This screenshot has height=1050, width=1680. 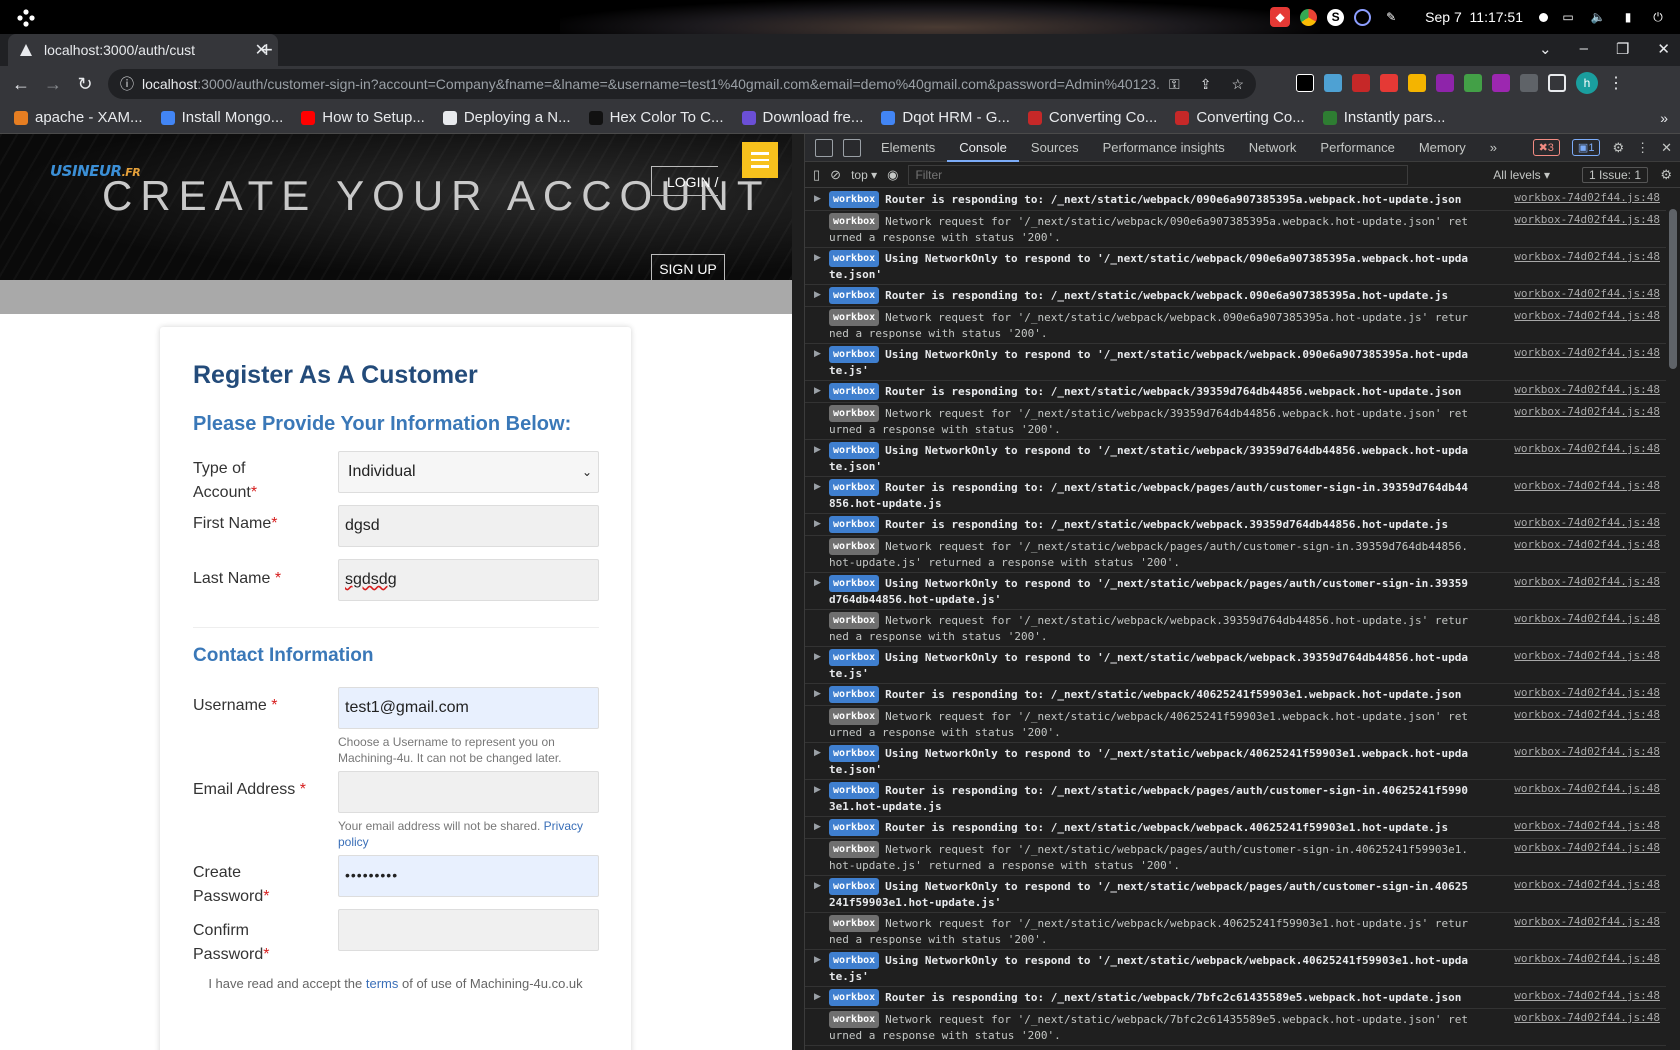 I want to click on battery-icon: ▮, so click(x=1628, y=17).